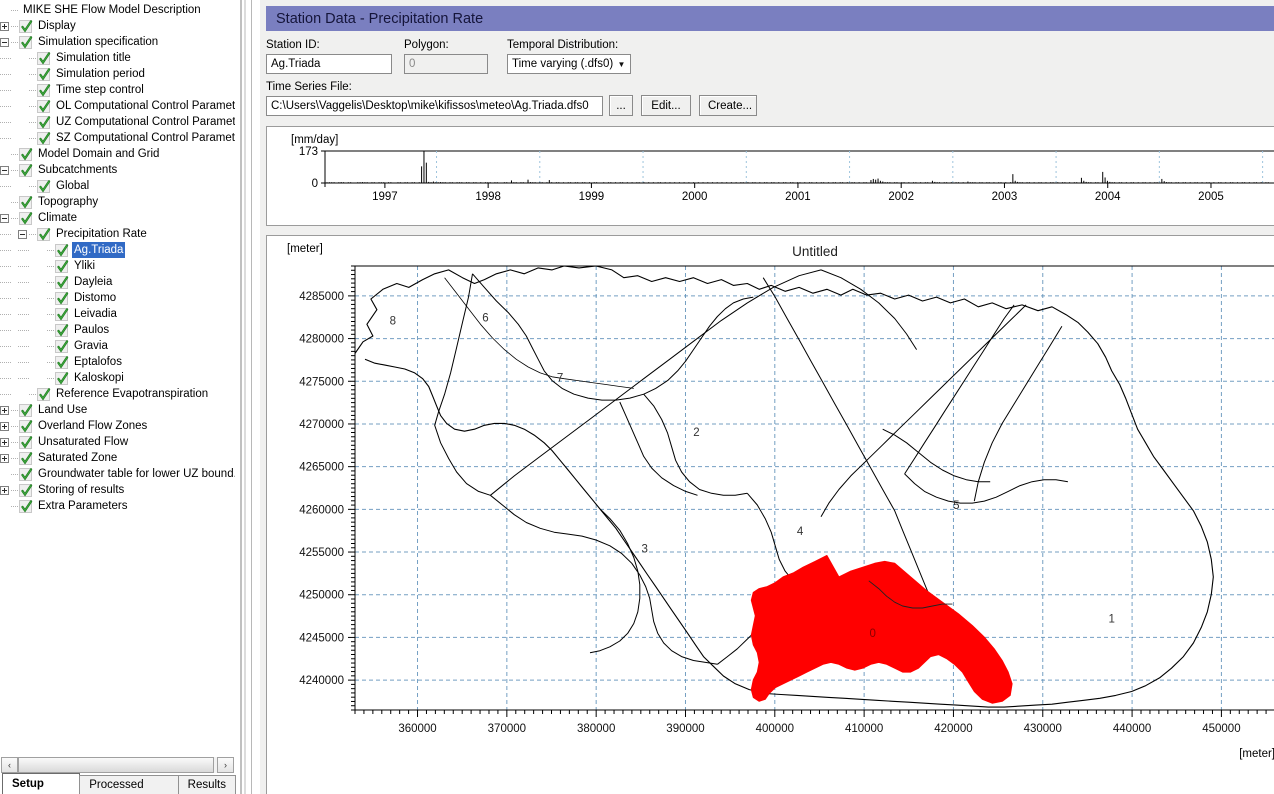 Image resolution: width=1274 pixels, height=794 pixels. I want to click on scrollbar-track, so click(117, 765).